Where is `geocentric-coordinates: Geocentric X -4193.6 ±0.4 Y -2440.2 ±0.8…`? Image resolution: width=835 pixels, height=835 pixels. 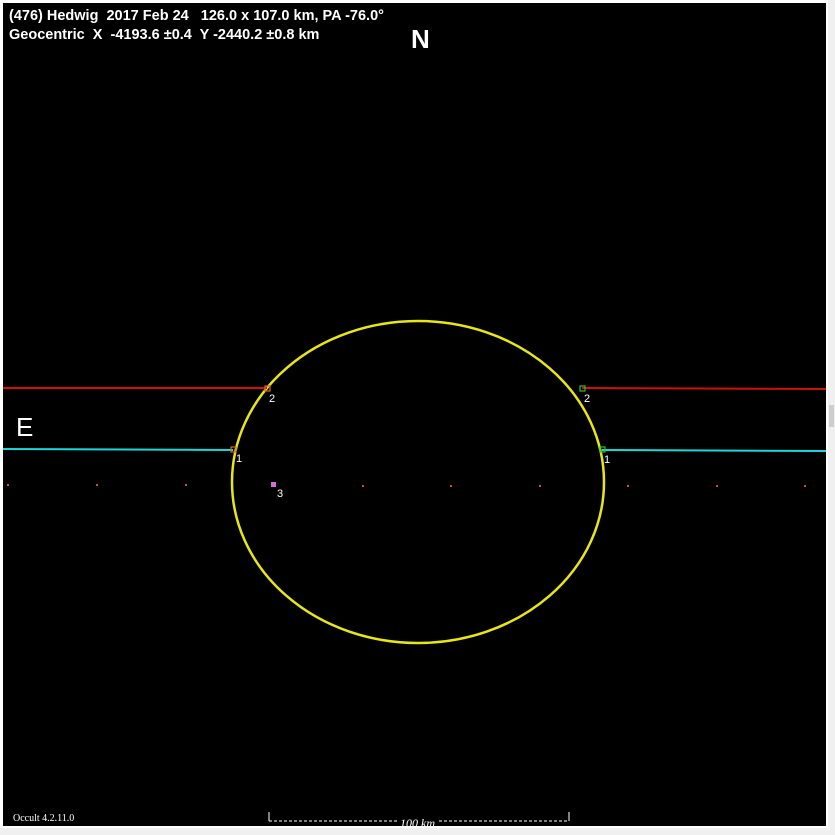
geocentric-coordinates: Geocentric X -4193.6 ±0.4 Y -2440.2 ±0.8… is located at coordinates (164, 35).